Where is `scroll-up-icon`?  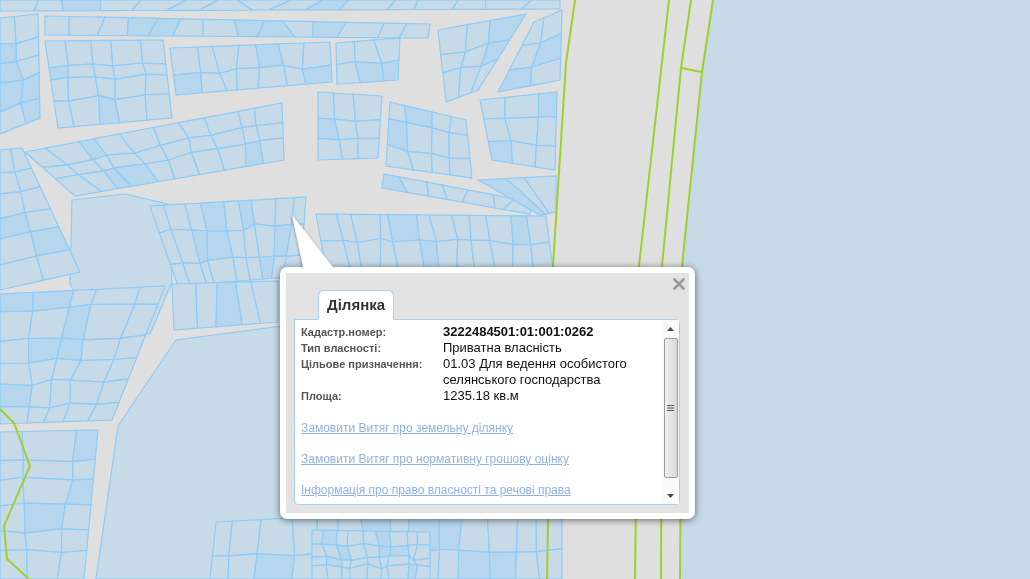 scroll-up-icon is located at coordinates (670, 328).